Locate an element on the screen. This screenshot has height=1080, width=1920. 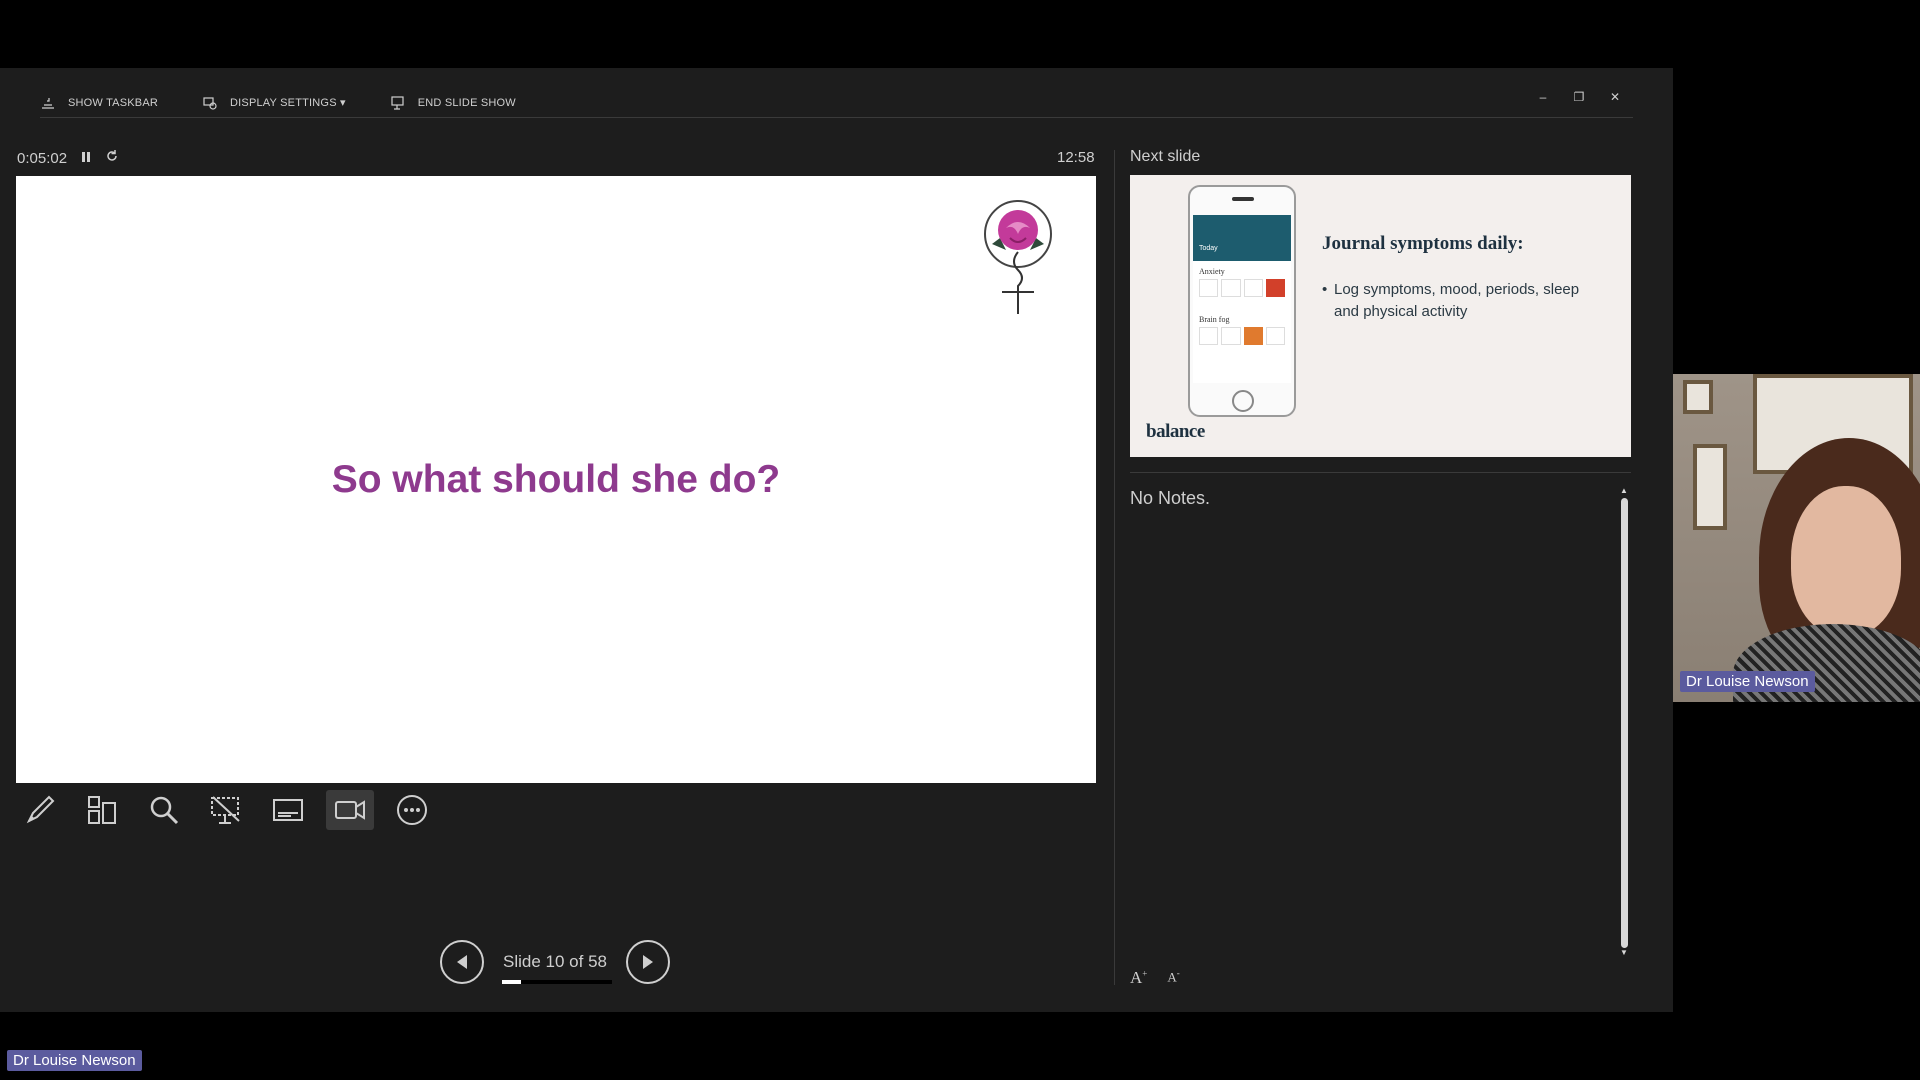
taskbar-icon is located at coordinates (48, 103).